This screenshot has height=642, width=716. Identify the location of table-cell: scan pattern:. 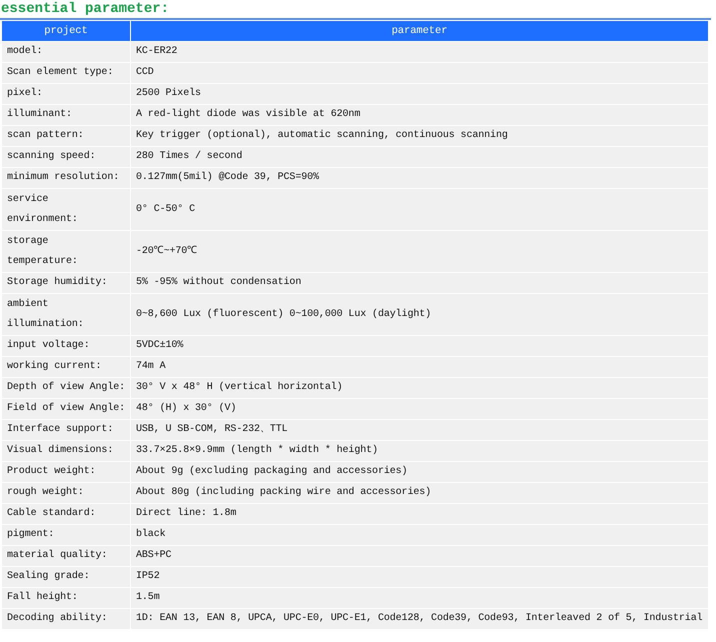
(66, 136).